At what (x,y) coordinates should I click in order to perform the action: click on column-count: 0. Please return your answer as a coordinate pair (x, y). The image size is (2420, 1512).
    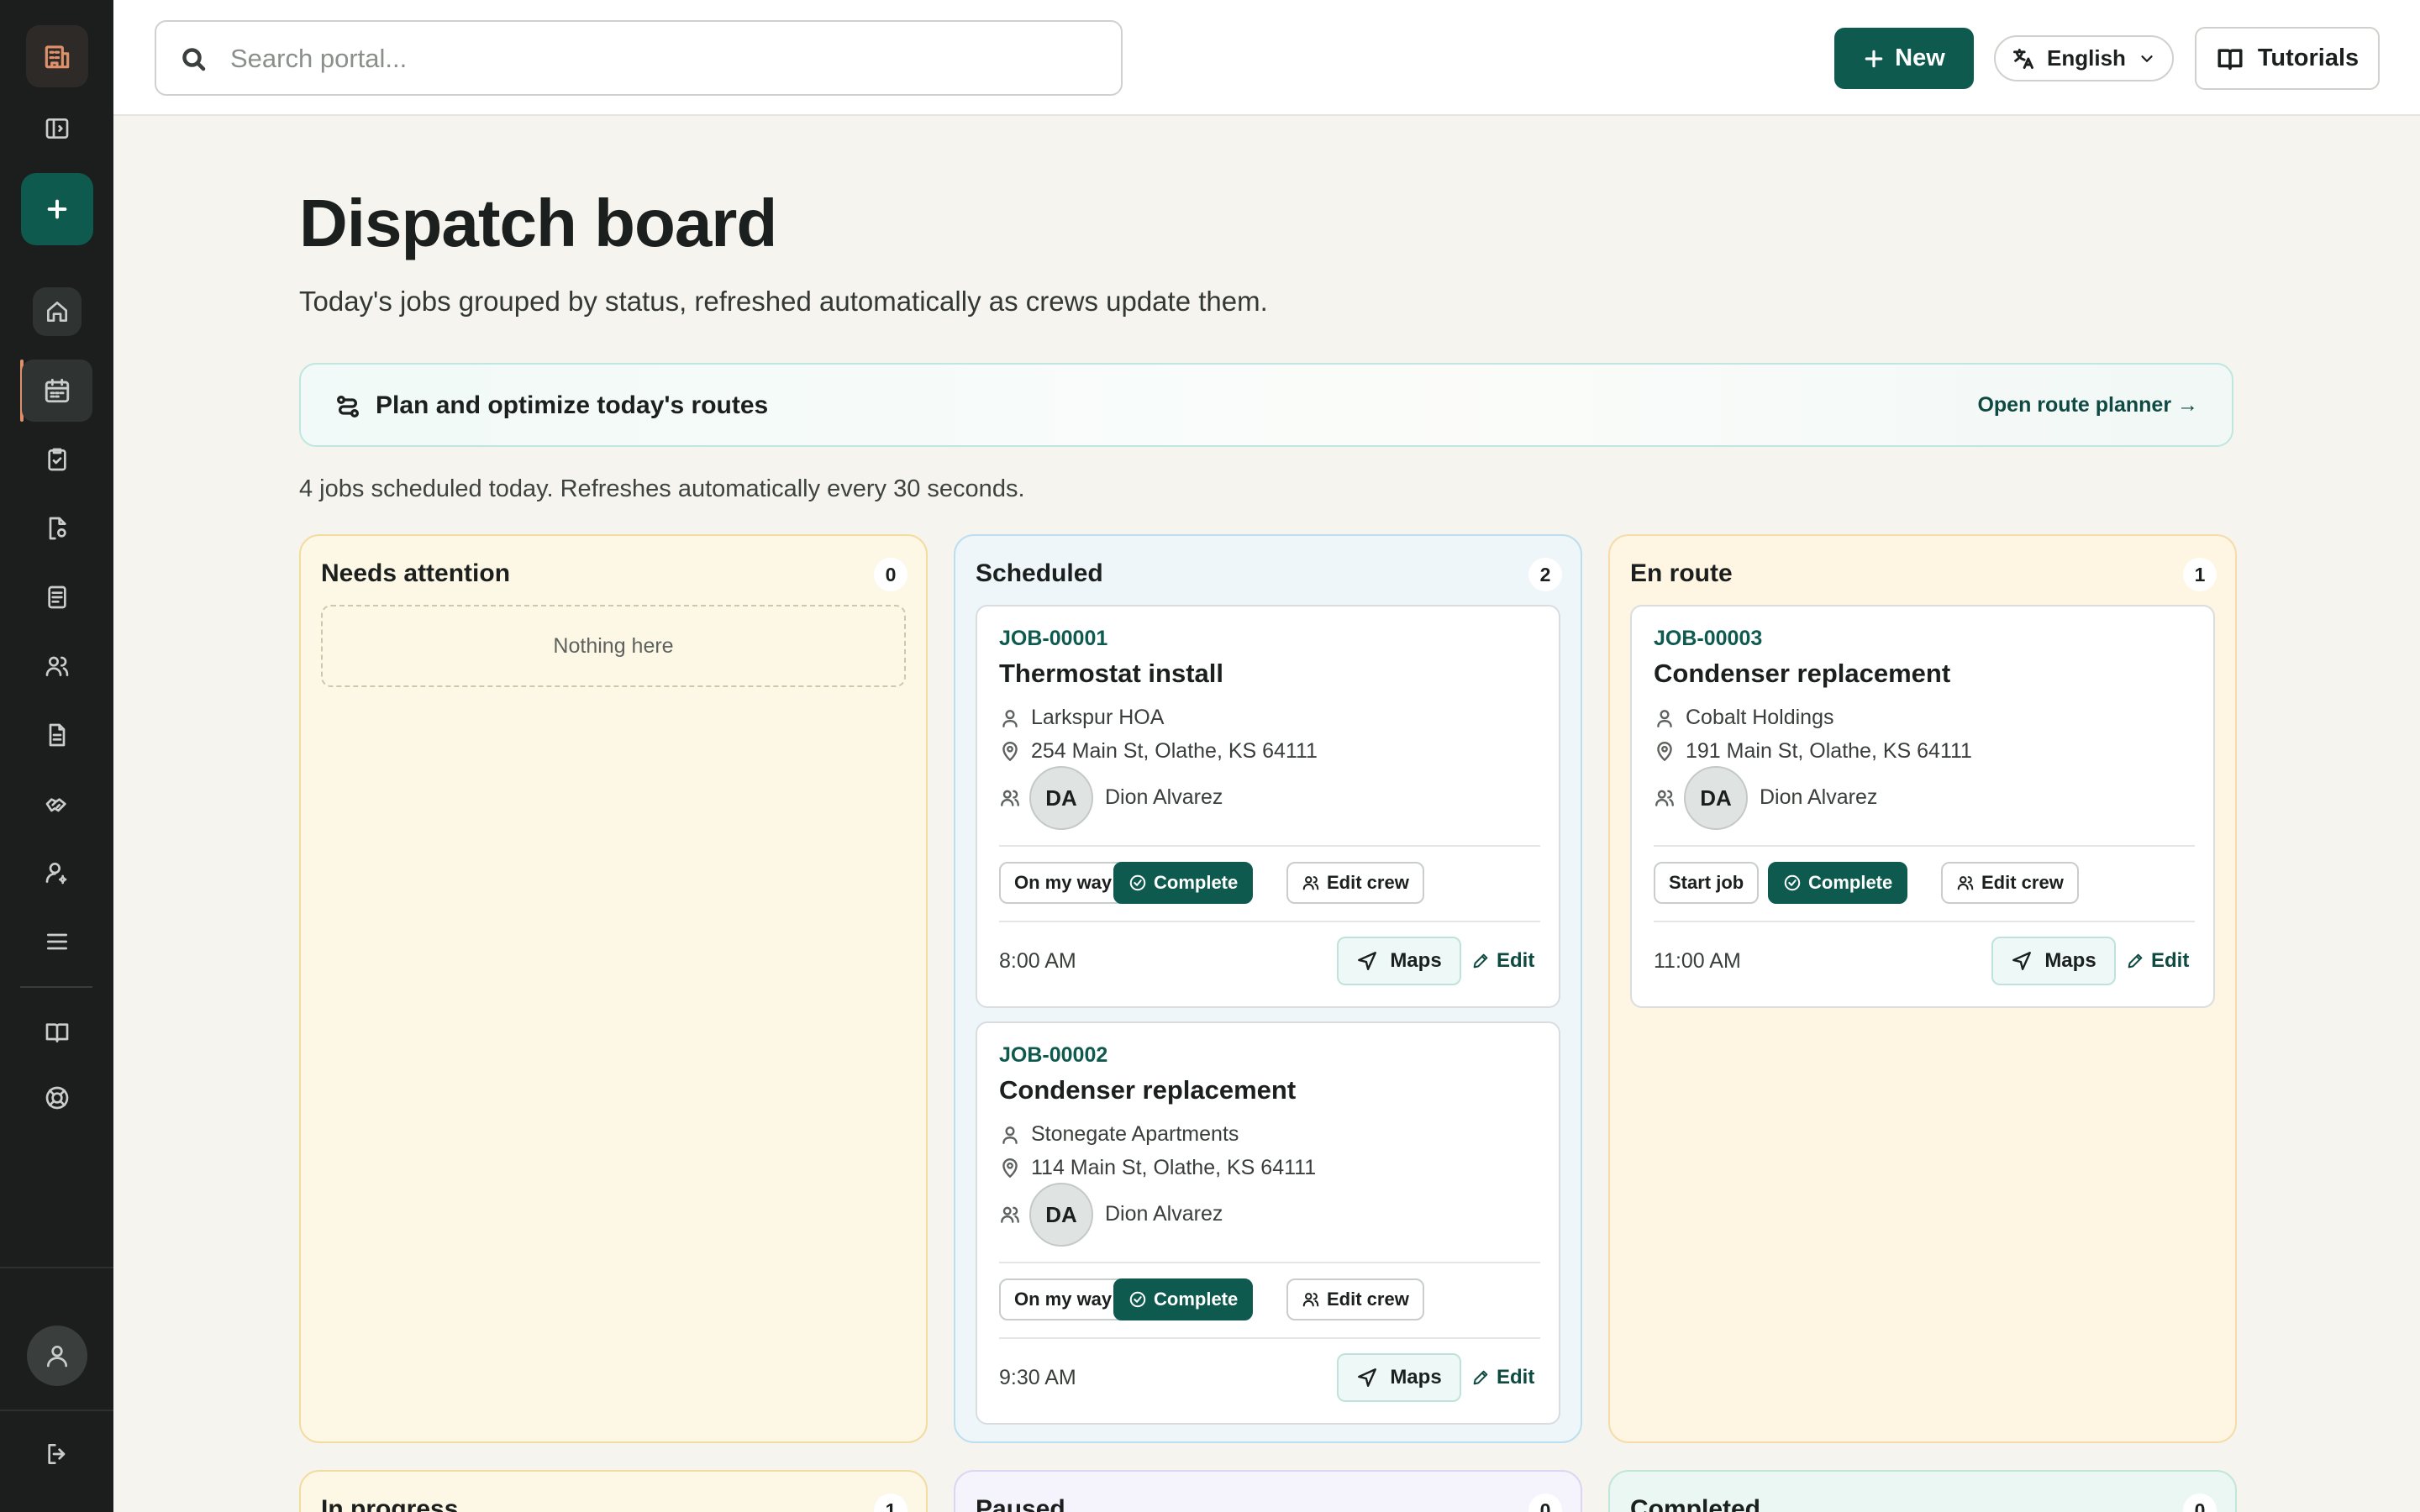
    Looking at the image, I should click on (1545, 1503).